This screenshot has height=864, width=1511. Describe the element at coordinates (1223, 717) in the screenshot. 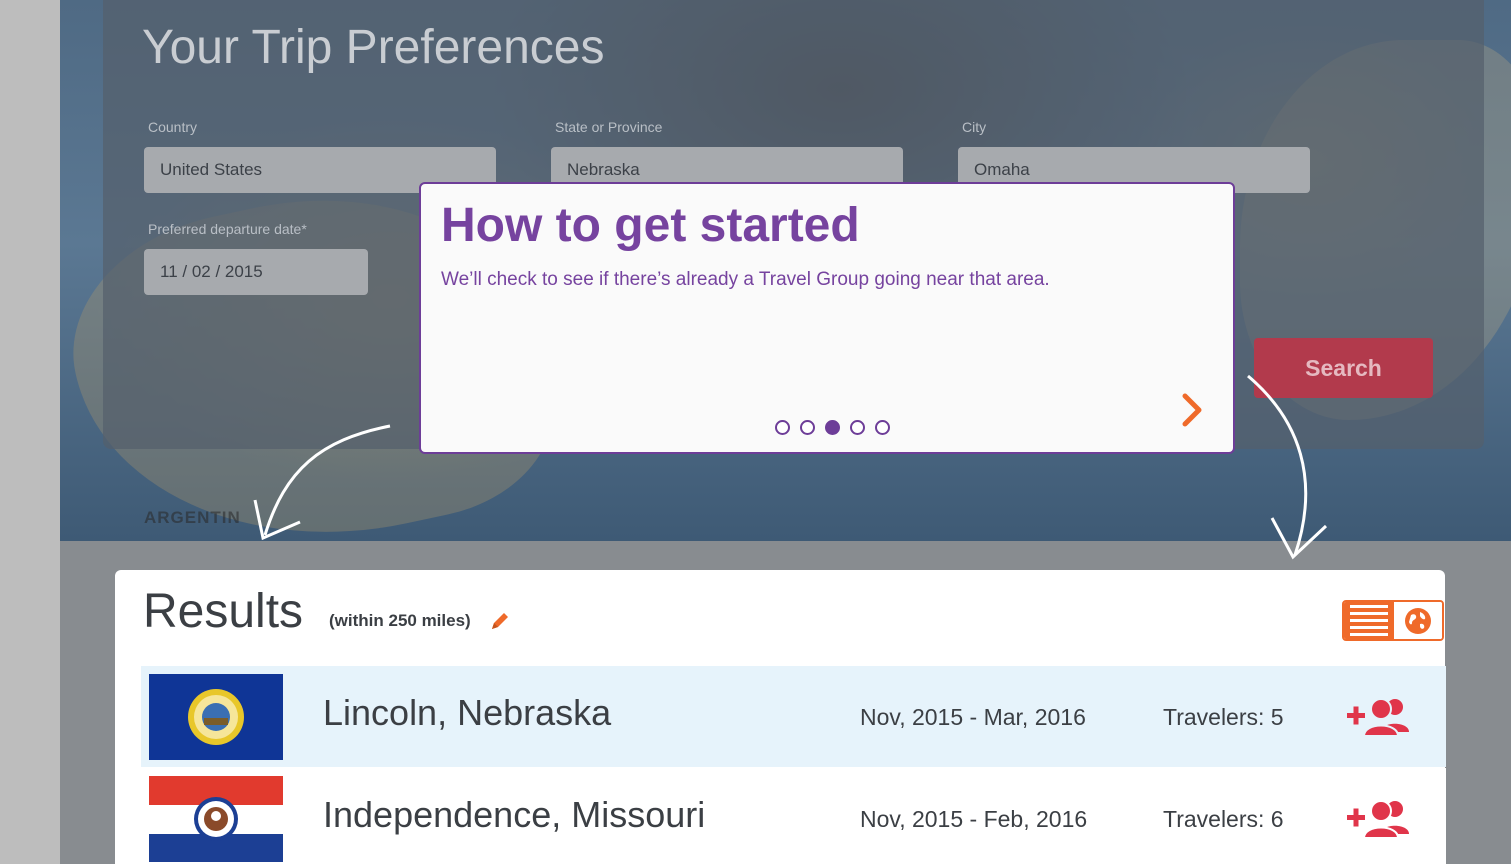

I see `result-travelers: Travelers: 5` at that location.